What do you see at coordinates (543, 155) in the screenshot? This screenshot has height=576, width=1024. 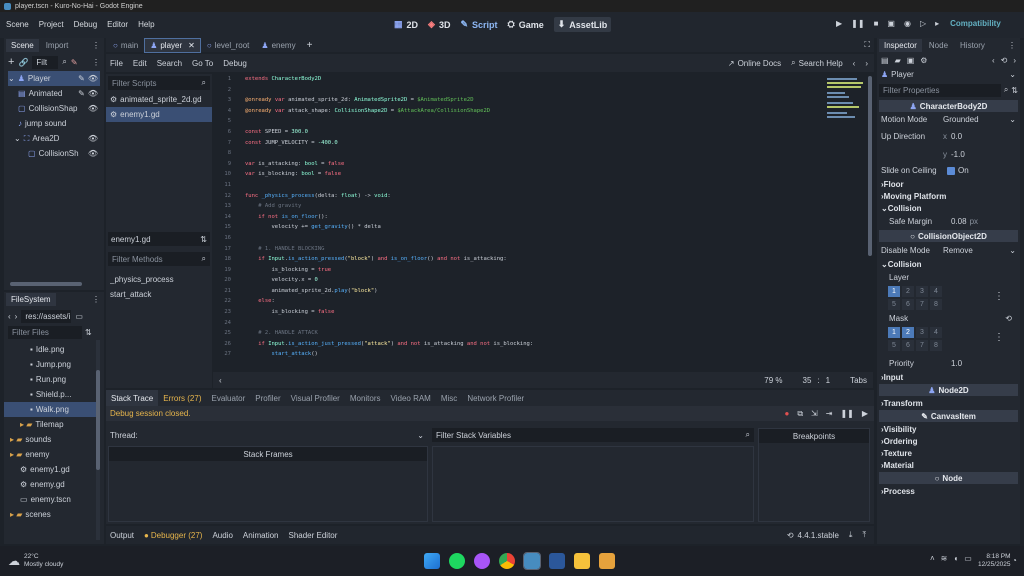 I see `code-line: 8` at bounding box center [543, 155].